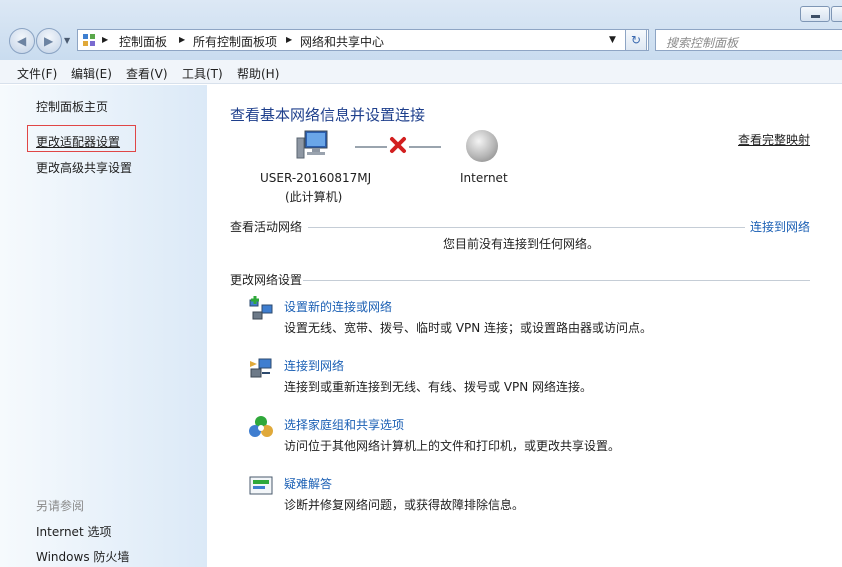  What do you see at coordinates (612, 40) in the screenshot?
I see `address-dropdown-icon: ▼` at bounding box center [612, 40].